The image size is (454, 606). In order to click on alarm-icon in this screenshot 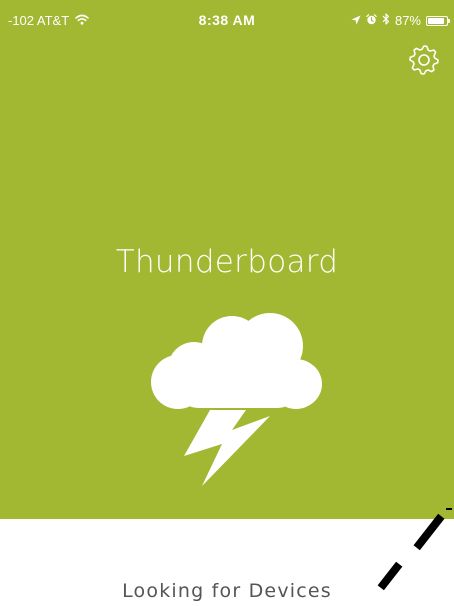, I will do `click(371, 20)`.